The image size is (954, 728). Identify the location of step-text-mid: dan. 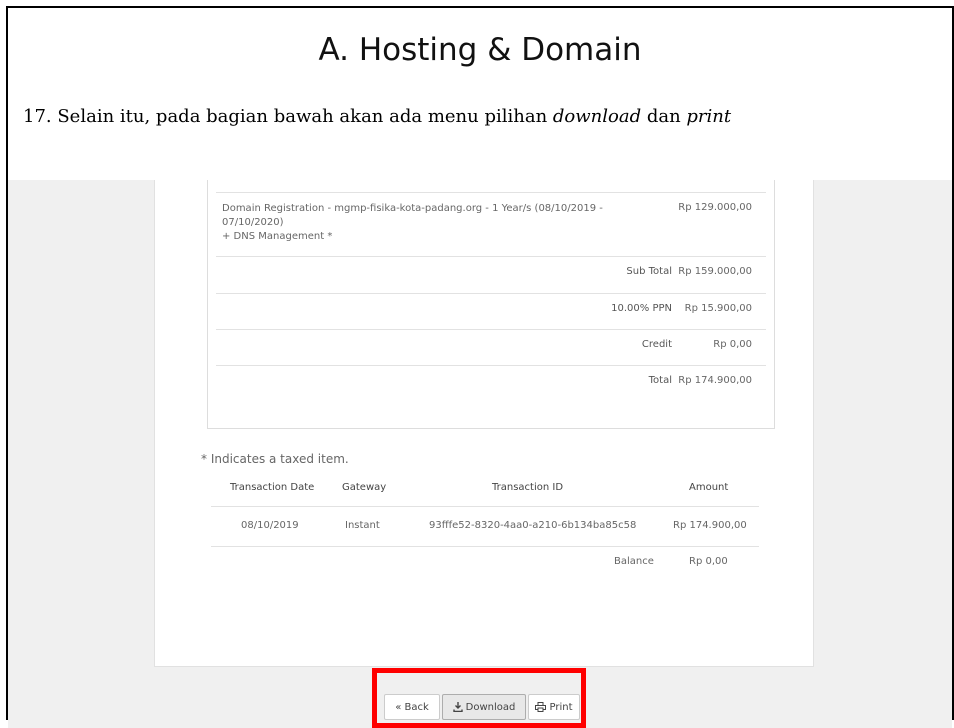
(664, 116).